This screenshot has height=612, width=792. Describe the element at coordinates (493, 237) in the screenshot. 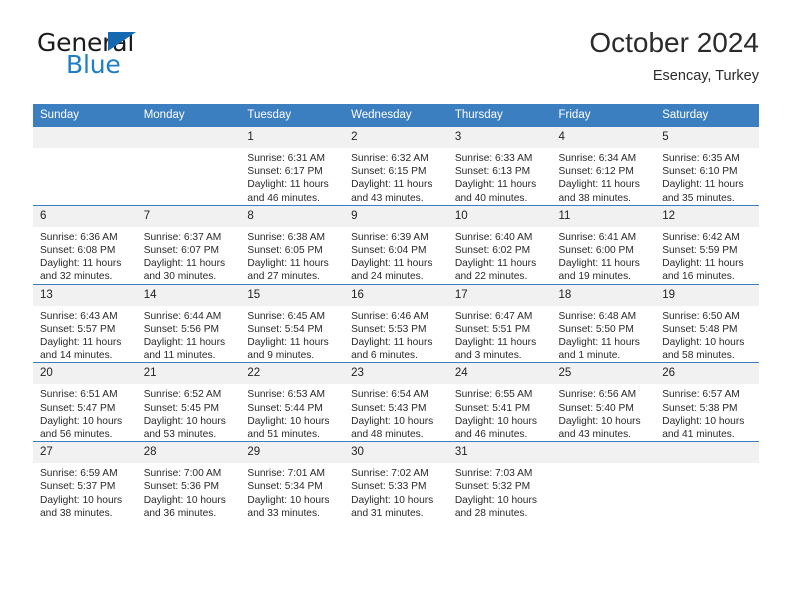

I see `sunrise-text: Sunrise: 6:40 AM` at that location.